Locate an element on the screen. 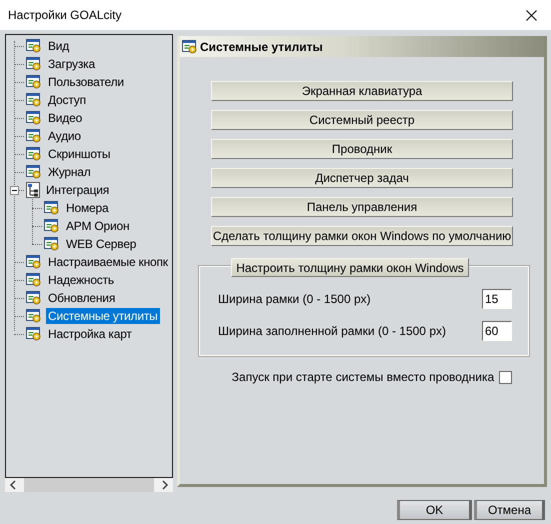  tree-item: Номера is located at coordinates (87, 208).